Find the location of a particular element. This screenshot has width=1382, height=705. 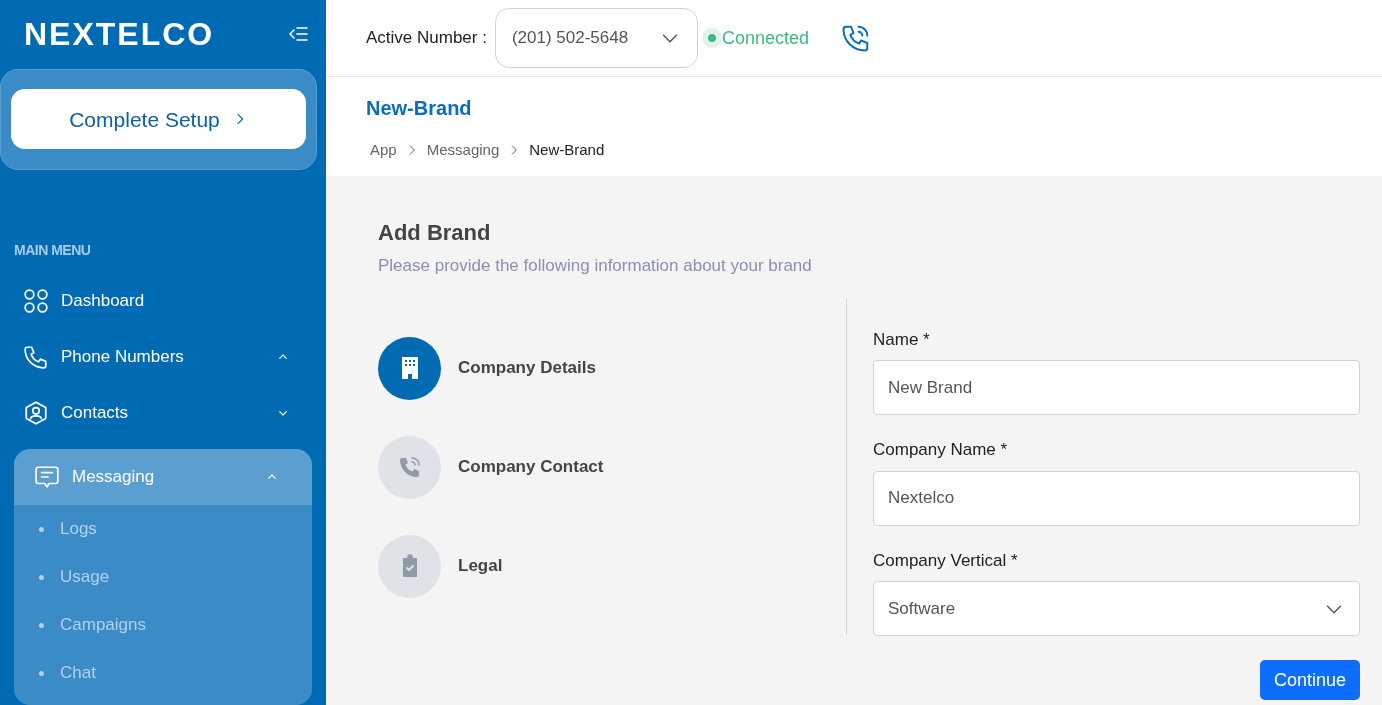

grid-icon is located at coordinates (36, 301).